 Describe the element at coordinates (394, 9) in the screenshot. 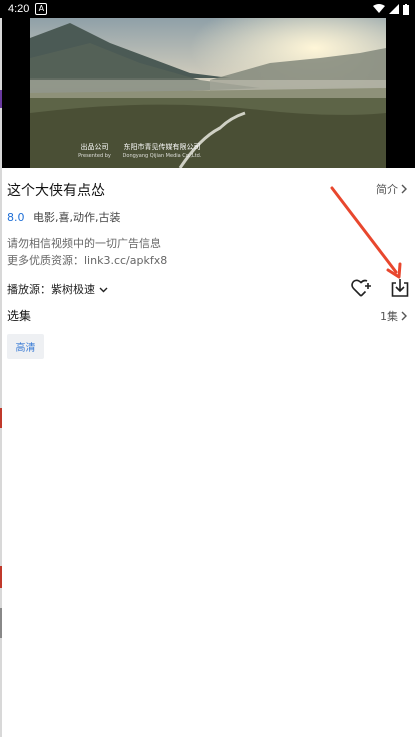

I see `signal-icon` at that location.